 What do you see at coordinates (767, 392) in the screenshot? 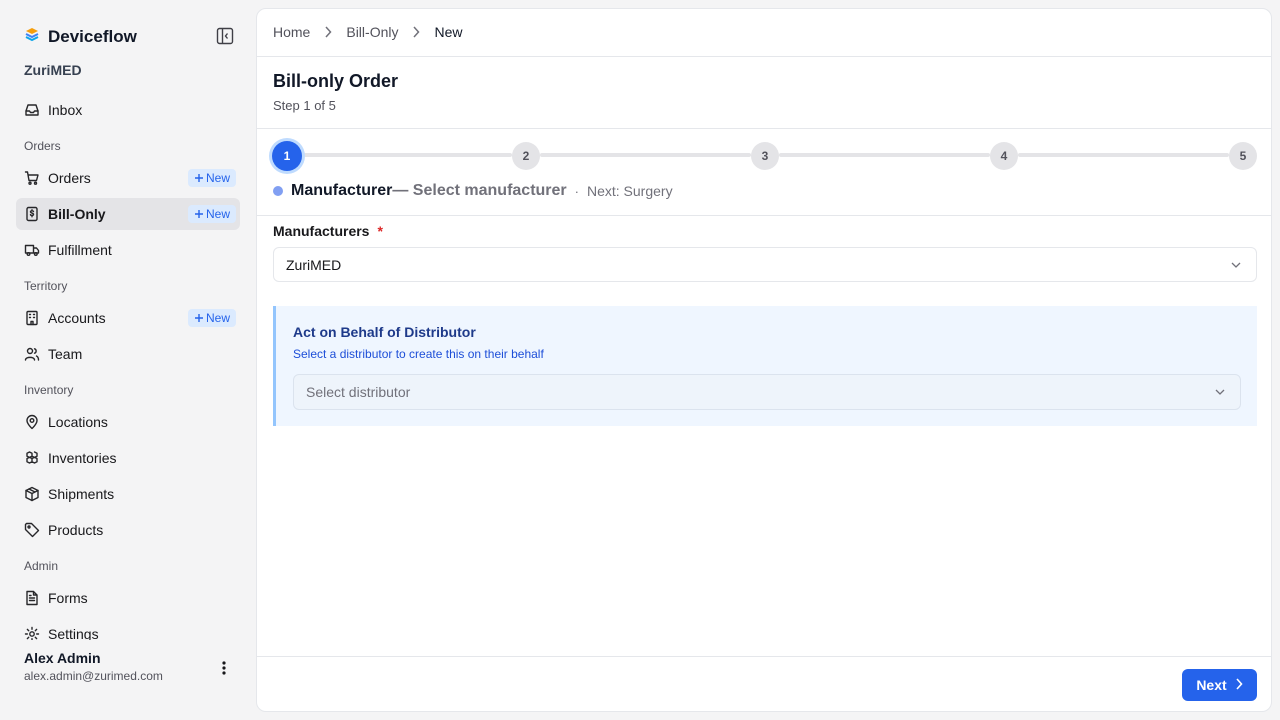
I see `distributor-select: Select distributor` at bounding box center [767, 392].